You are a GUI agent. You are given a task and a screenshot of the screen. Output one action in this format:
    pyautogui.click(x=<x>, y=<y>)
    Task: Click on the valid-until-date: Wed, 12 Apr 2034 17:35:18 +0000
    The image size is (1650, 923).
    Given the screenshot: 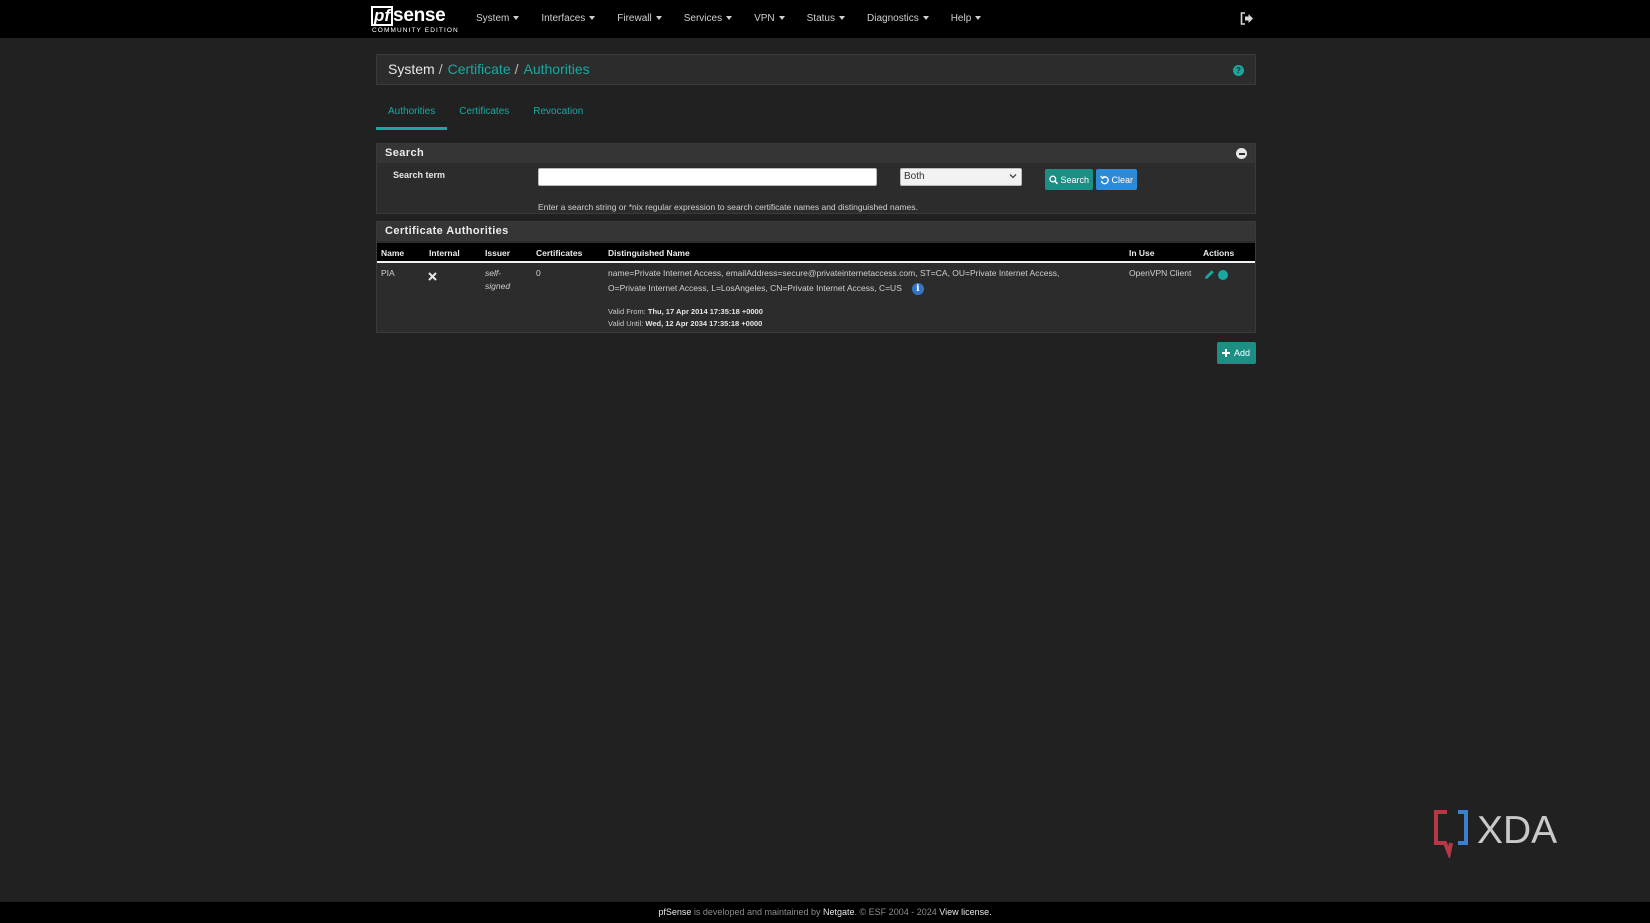 What is the action you would take?
    pyautogui.click(x=704, y=323)
    